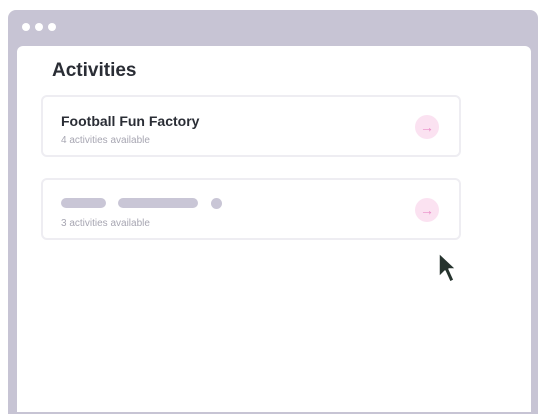 The height and width of the screenshot is (414, 538). Describe the element at coordinates (105, 223) in the screenshot. I see `activity-count: 3 activities available` at that location.